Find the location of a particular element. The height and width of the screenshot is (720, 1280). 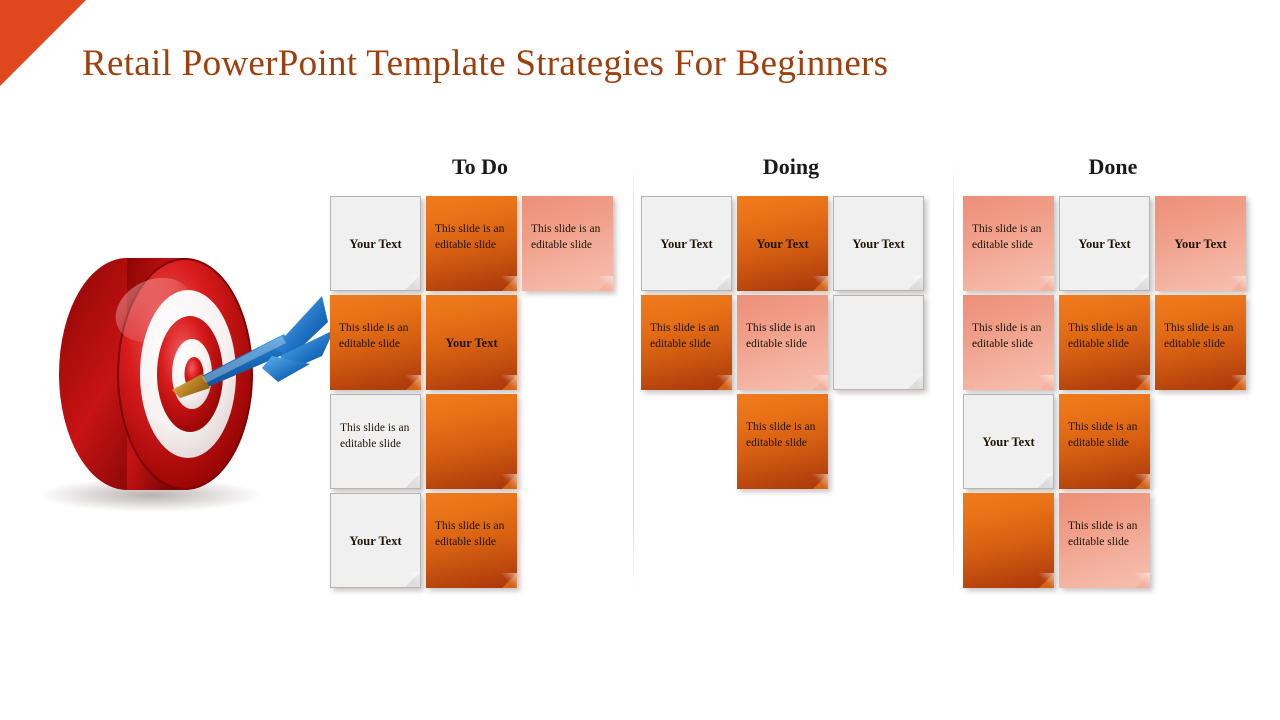

note-row: Your Text Your Text Your Text is located at coordinates (791, 243).